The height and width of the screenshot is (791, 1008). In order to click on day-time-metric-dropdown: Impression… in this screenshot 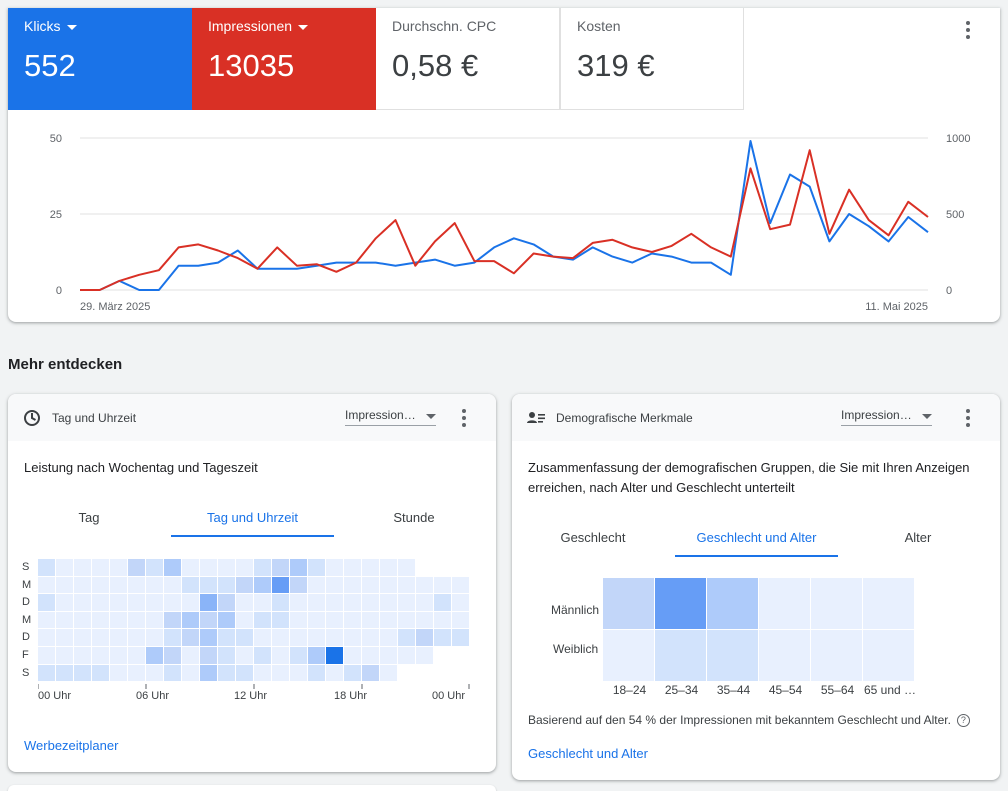, I will do `click(390, 417)`.